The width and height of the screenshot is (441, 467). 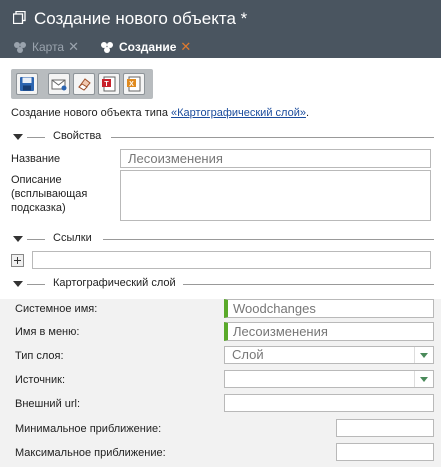 I want to click on layer-type-value: Слой, so click(x=248, y=354).